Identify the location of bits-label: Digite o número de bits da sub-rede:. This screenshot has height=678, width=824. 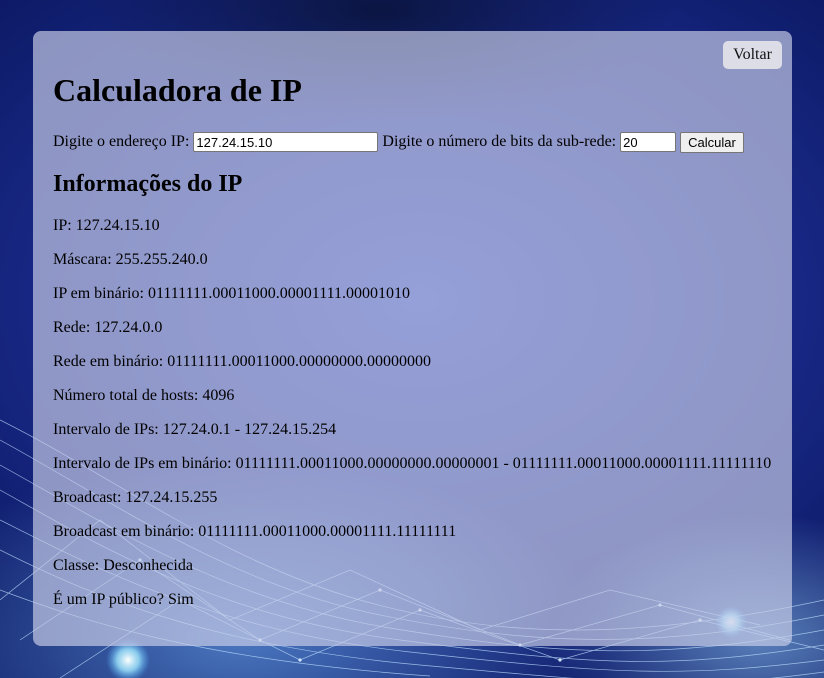
(499, 141).